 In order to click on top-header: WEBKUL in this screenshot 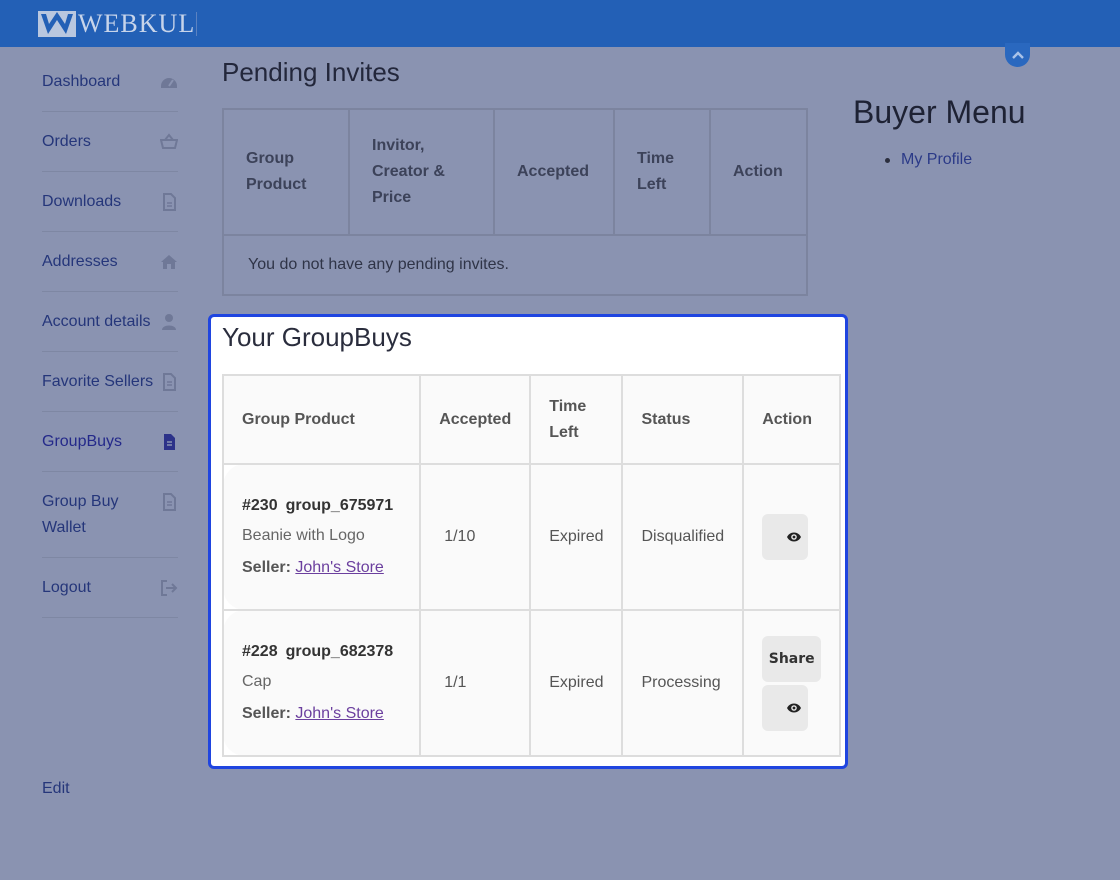, I will do `click(560, 23)`.